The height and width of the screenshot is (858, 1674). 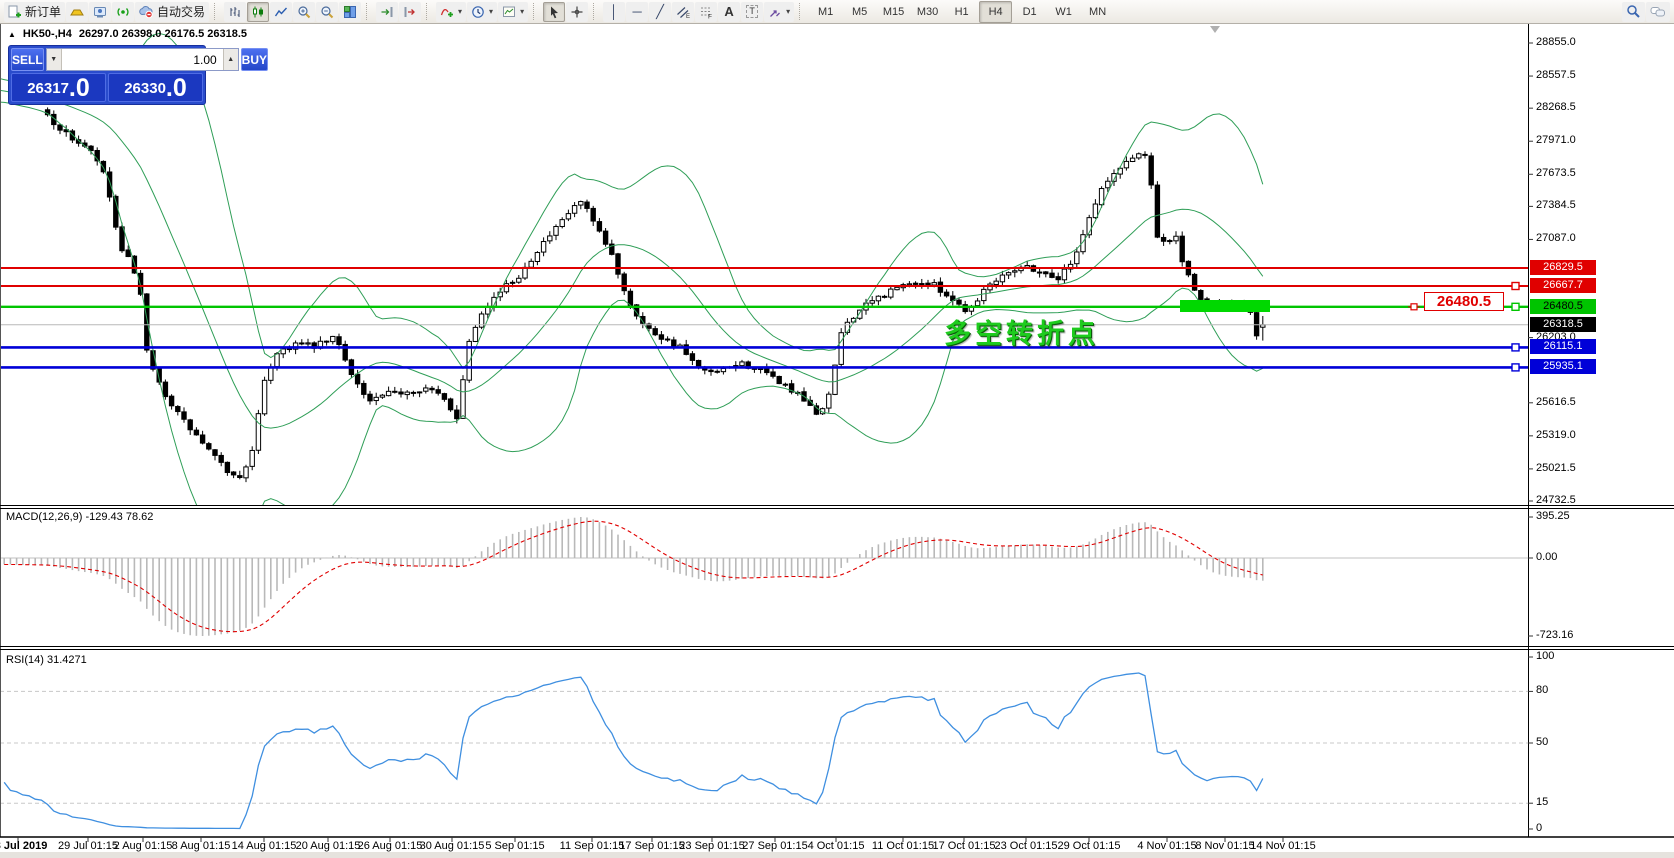 What do you see at coordinates (1556, 205) in the screenshot?
I see `price-axis-tick: 27384.5` at bounding box center [1556, 205].